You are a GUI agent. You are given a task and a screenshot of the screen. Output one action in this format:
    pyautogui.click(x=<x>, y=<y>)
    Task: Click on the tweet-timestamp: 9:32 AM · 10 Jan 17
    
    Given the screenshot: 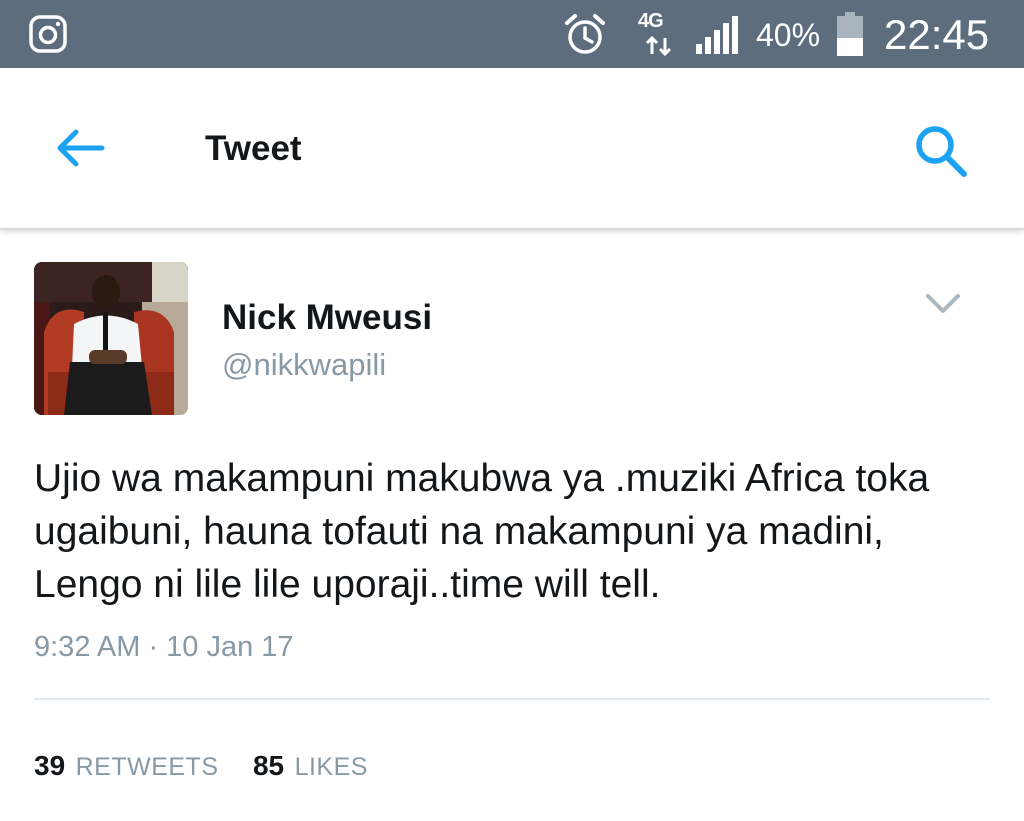 What is the action you would take?
    pyautogui.click(x=164, y=647)
    